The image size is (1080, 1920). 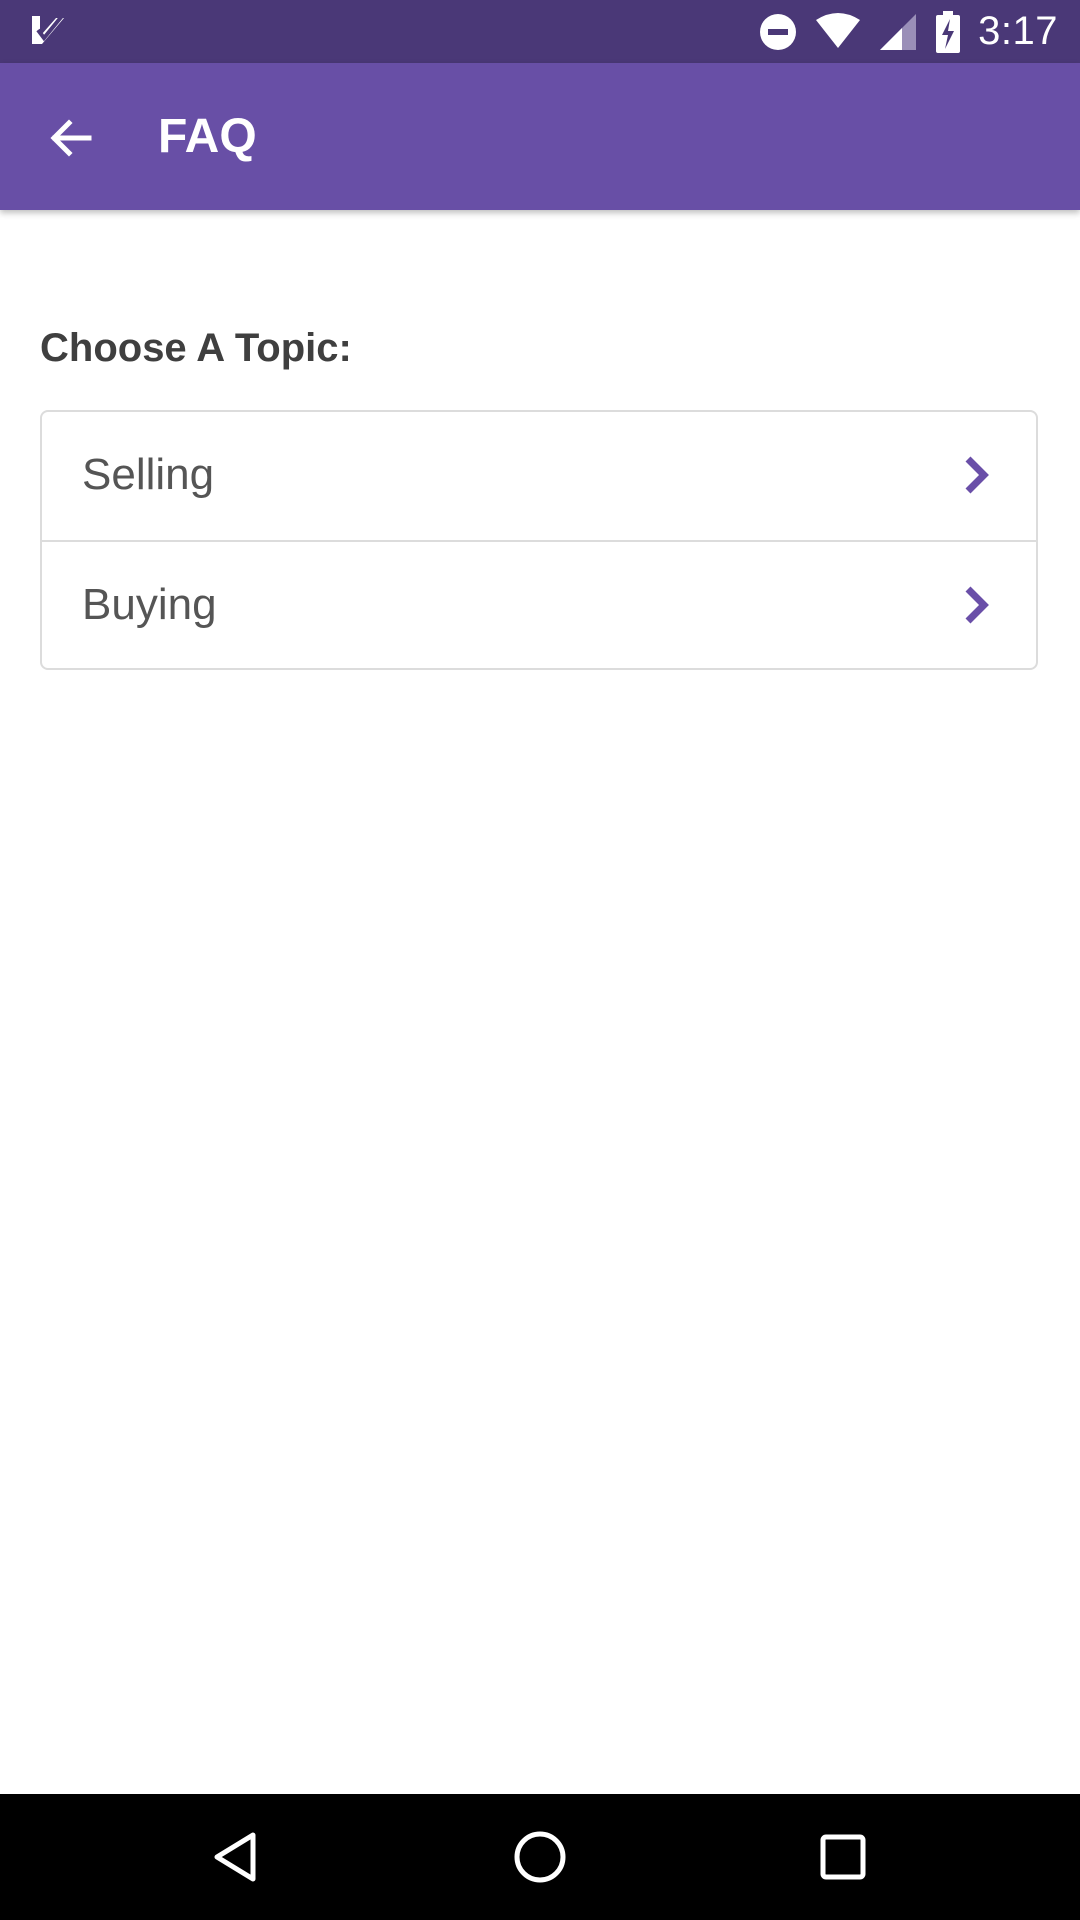 I want to click on status-time: 3:17, so click(x=1018, y=31).